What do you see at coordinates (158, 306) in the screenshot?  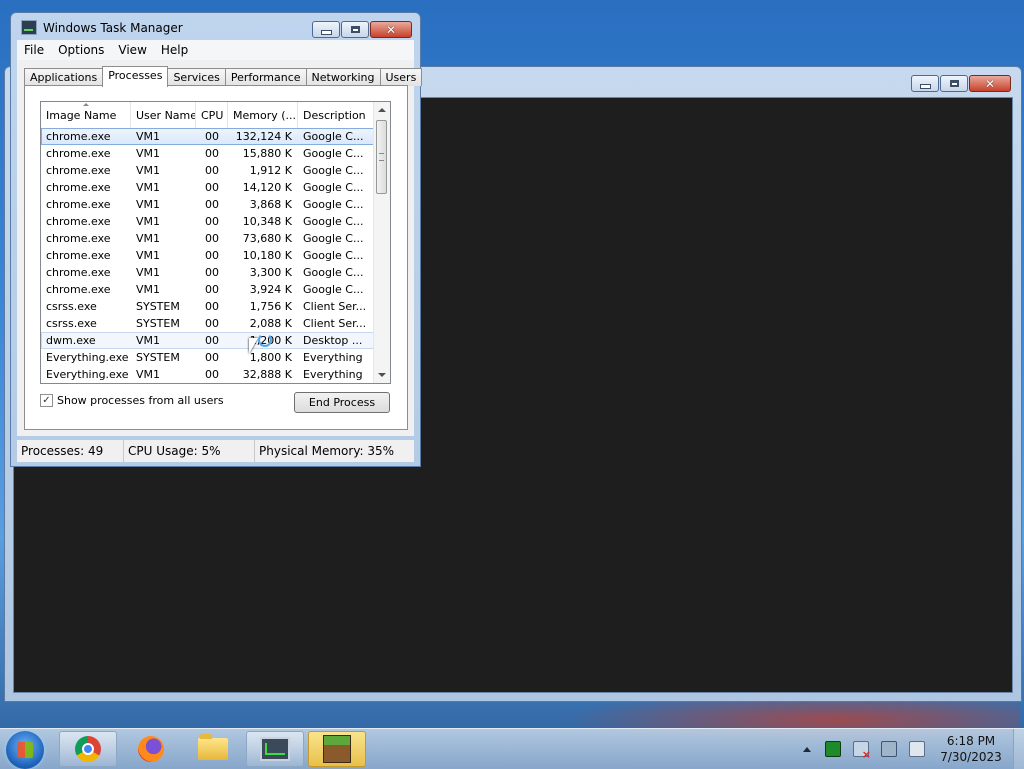 I see `cell-user-name: SYSTEM` at bounding box center [158, 306].